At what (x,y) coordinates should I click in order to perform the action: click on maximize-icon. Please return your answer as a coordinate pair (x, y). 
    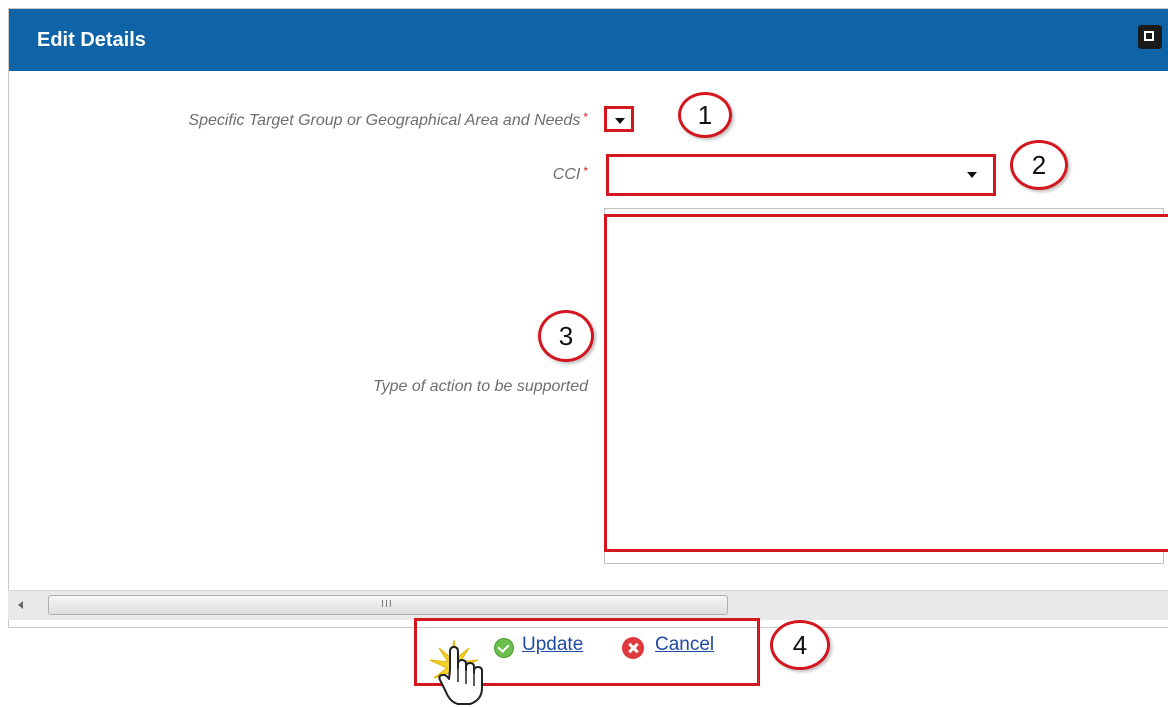
    Looking at the image, I should click on (1150, 37).